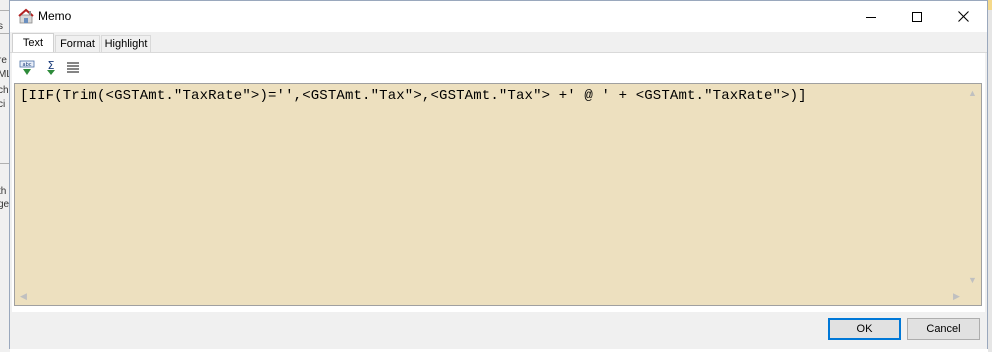 The width and height of the screenshot is (992, 352). I want to click on maximize-button, so click(917, 16).